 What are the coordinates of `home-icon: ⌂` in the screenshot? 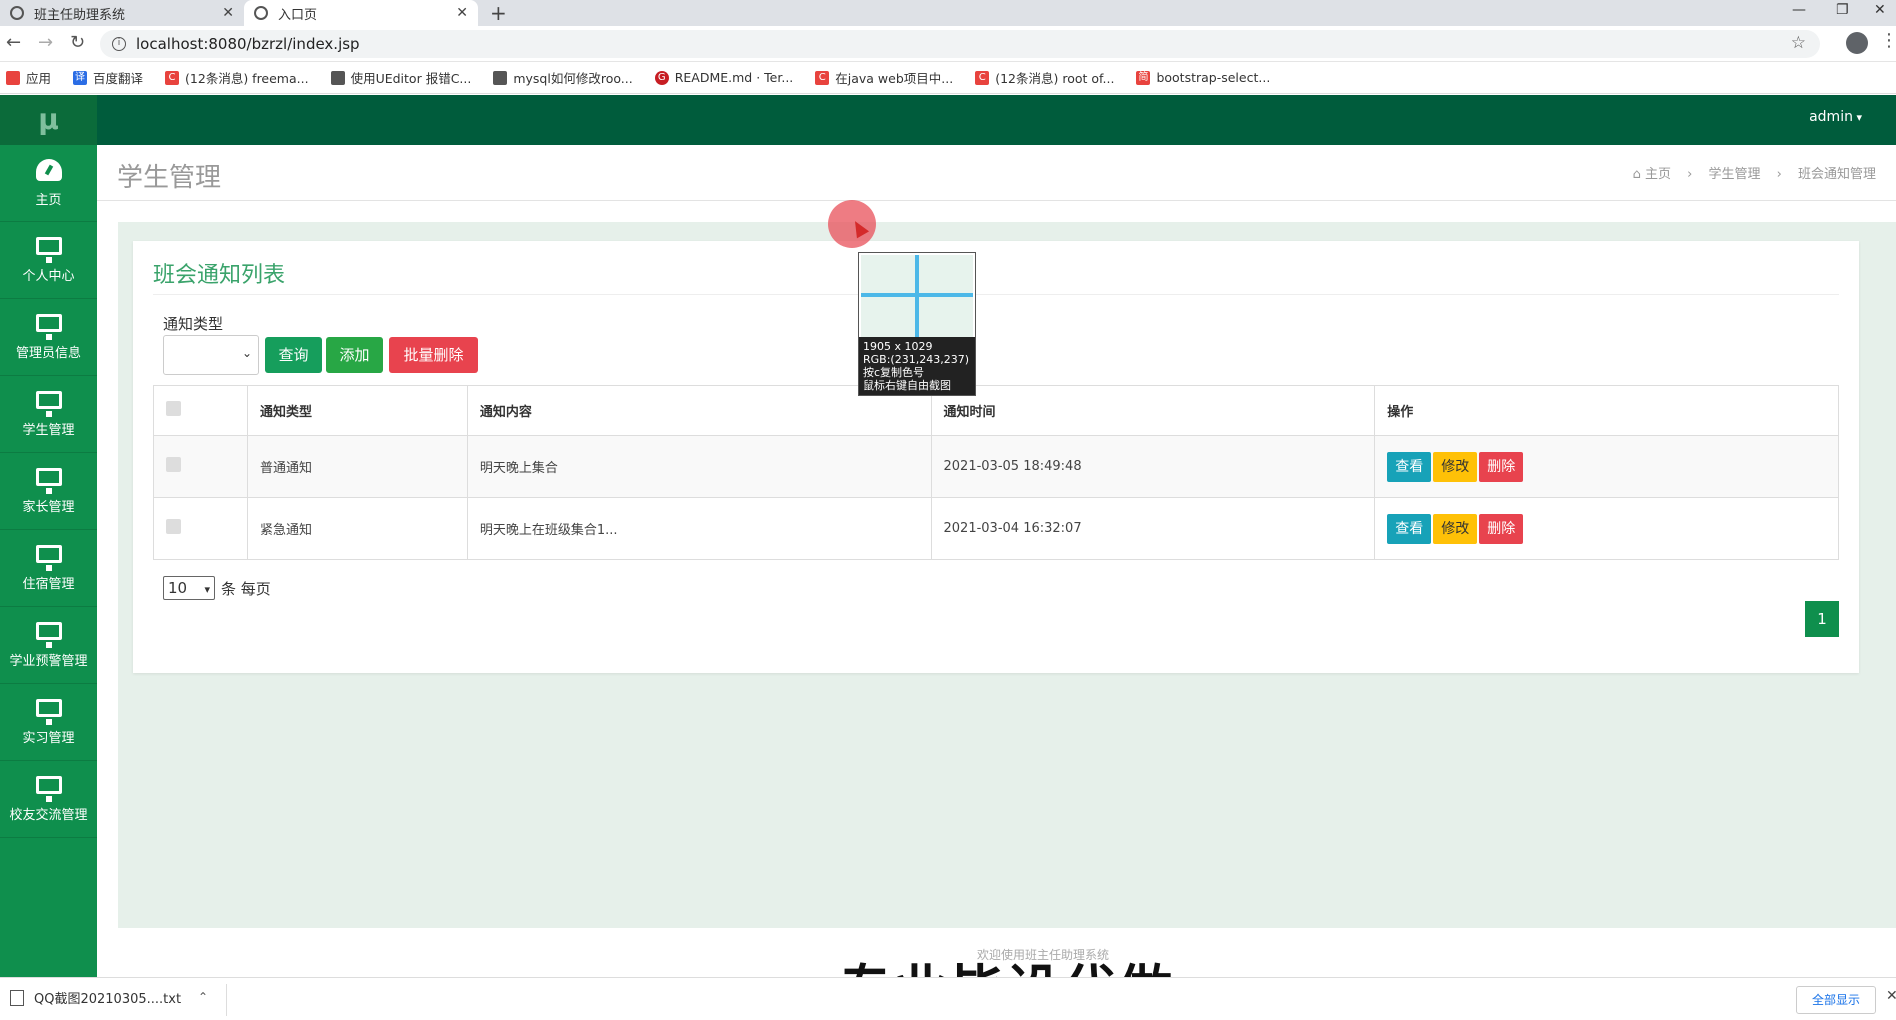 It's located at (1638, 174).